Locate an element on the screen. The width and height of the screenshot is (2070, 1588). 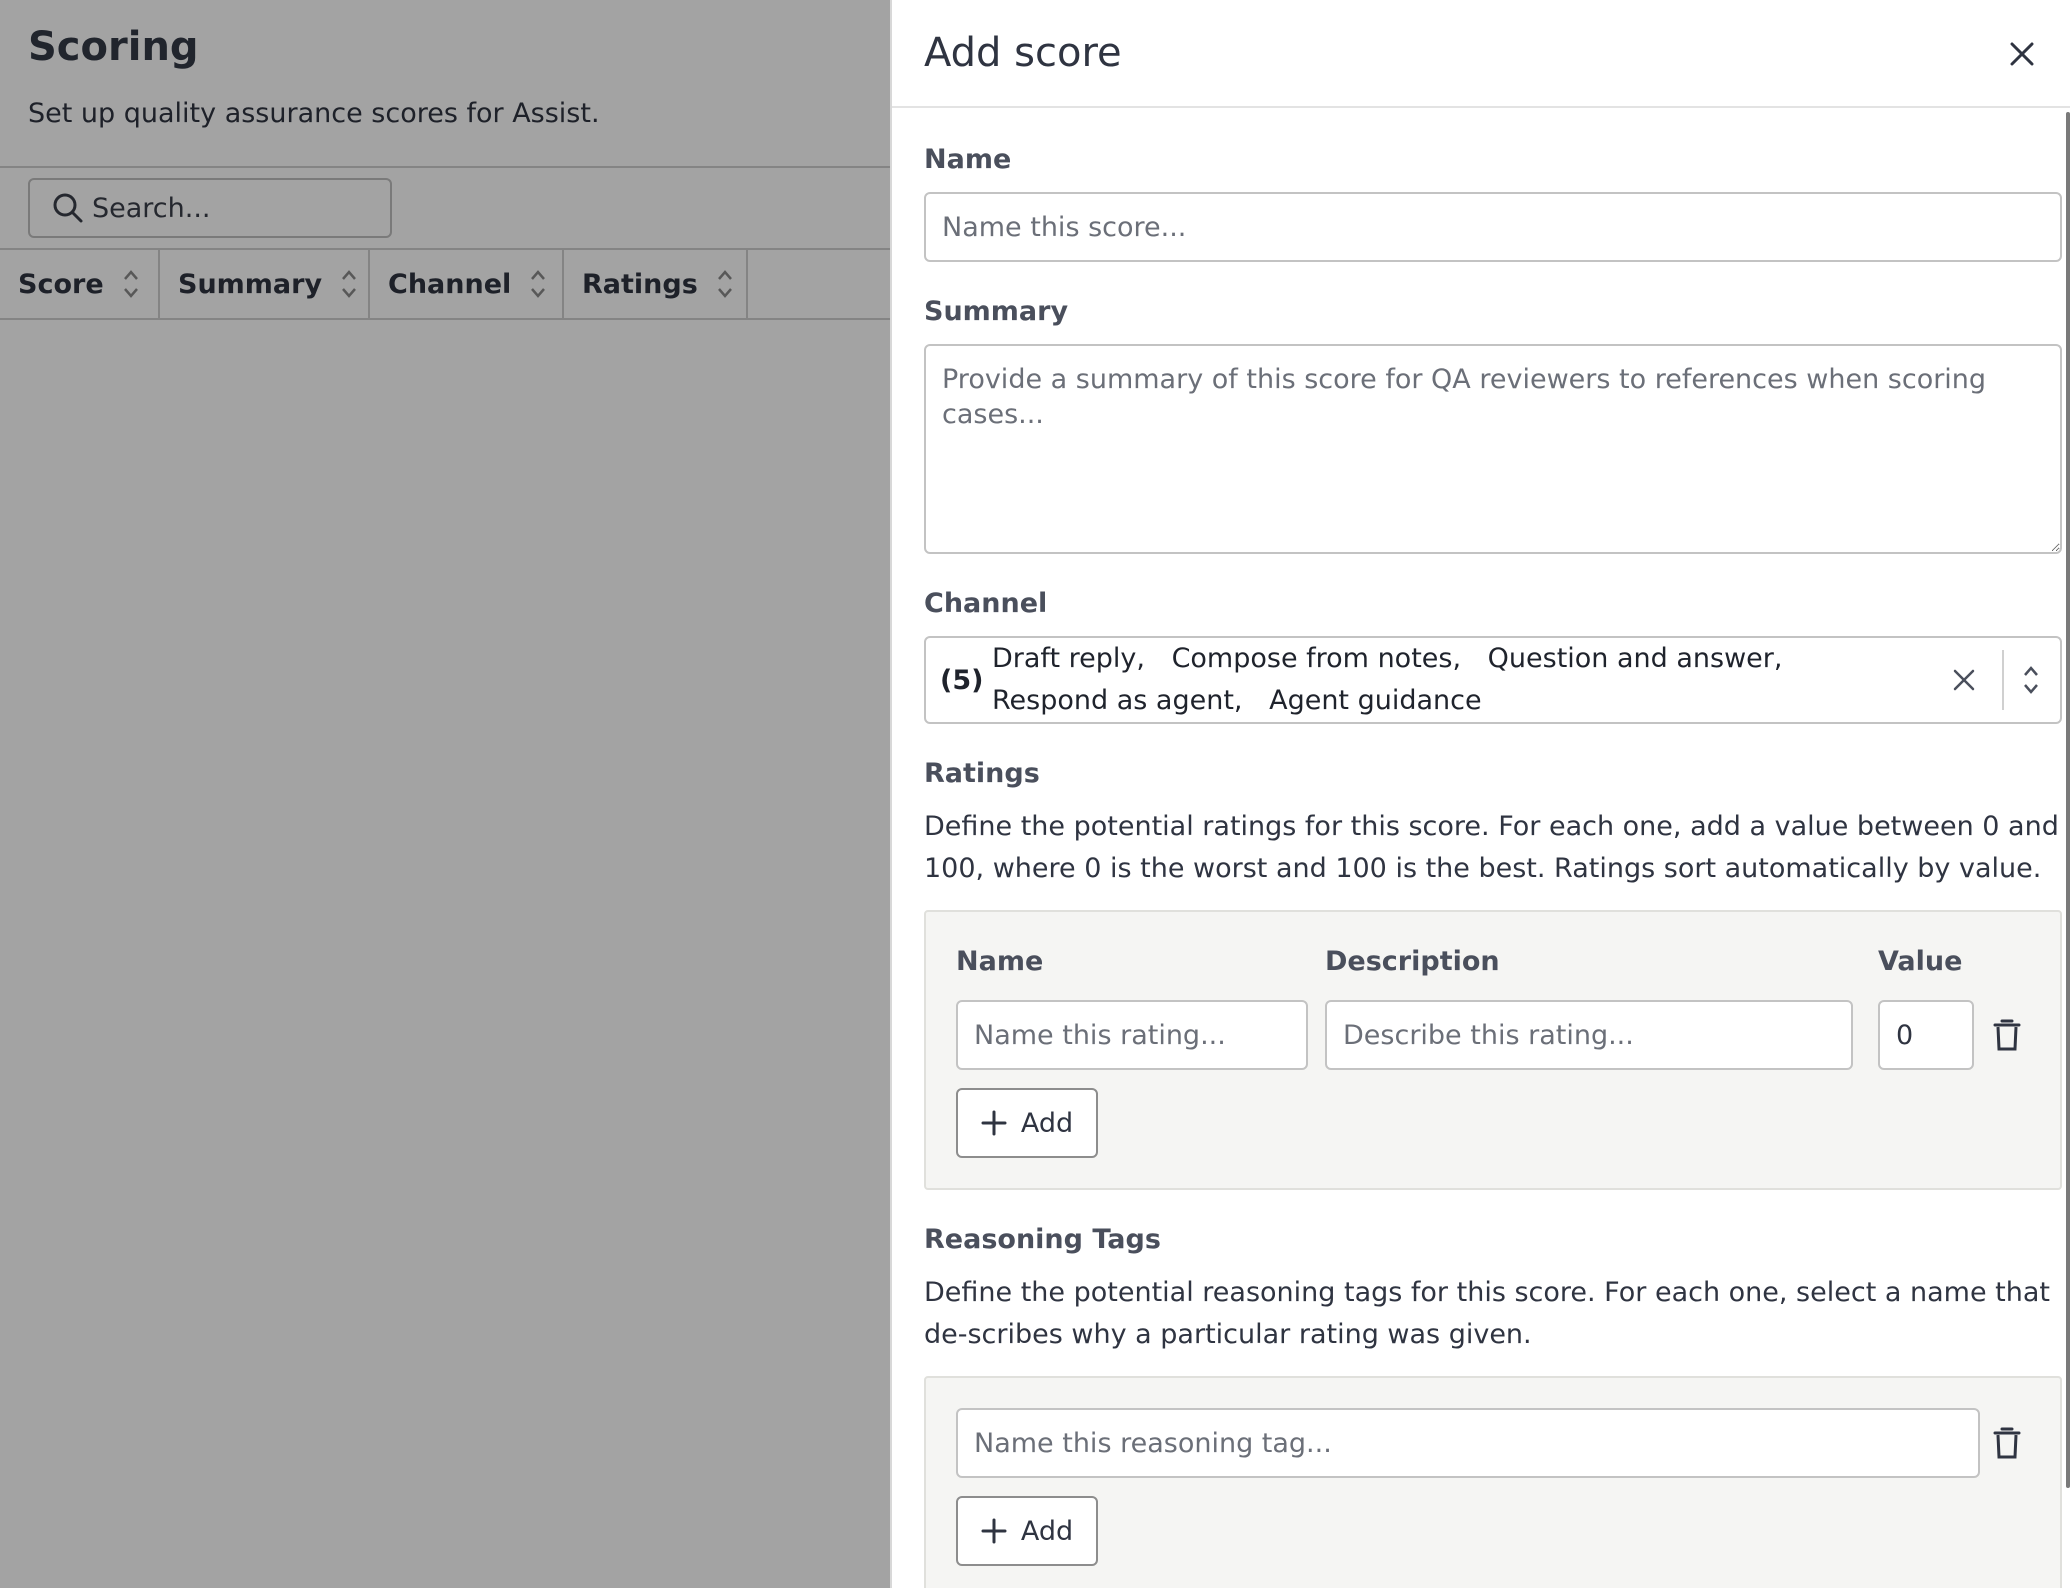
clear-channel-button is located at coordinates (1964, 680).